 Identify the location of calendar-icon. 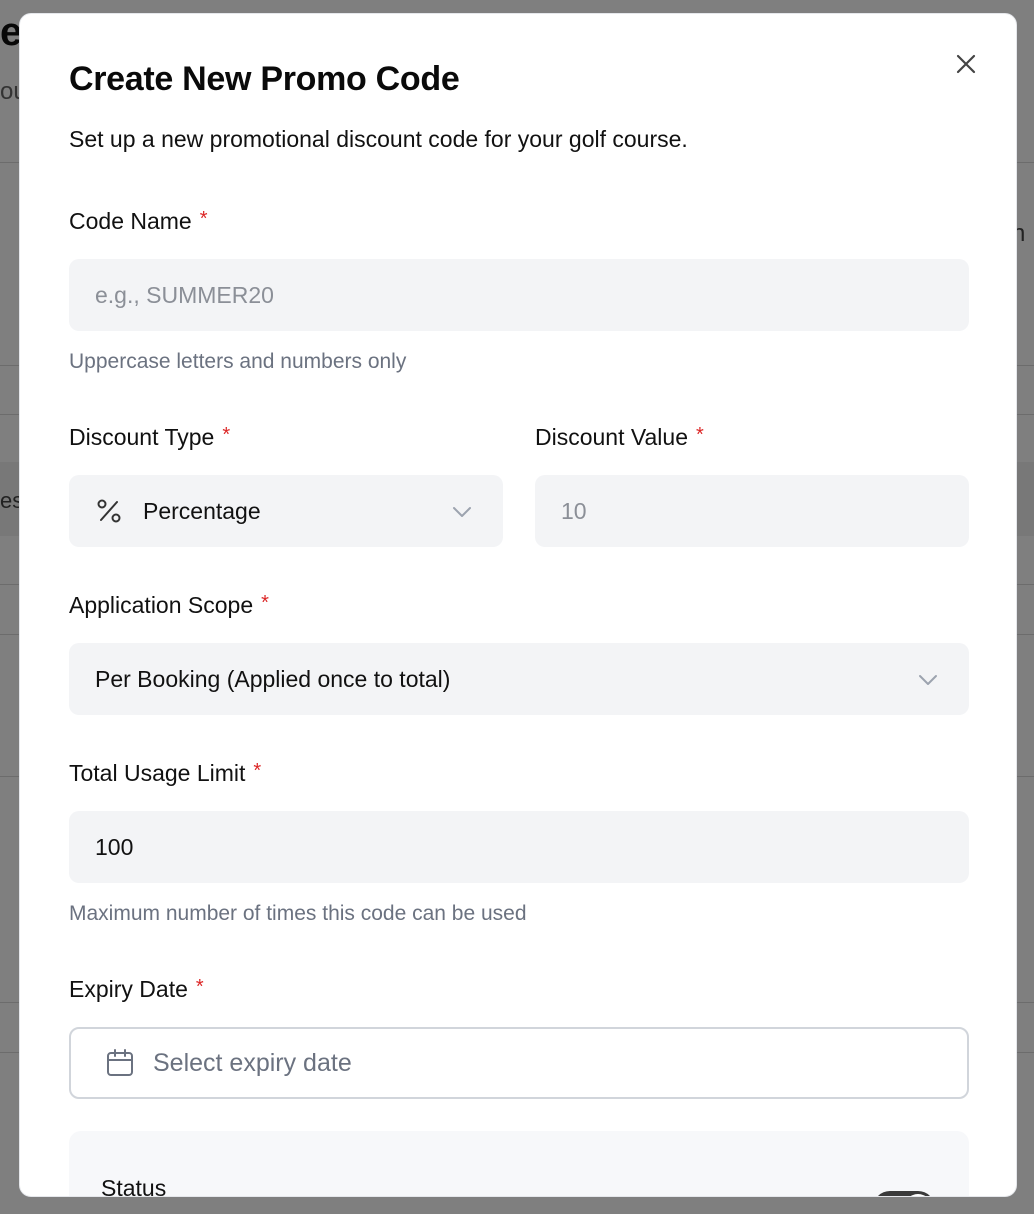
(120, 1062).